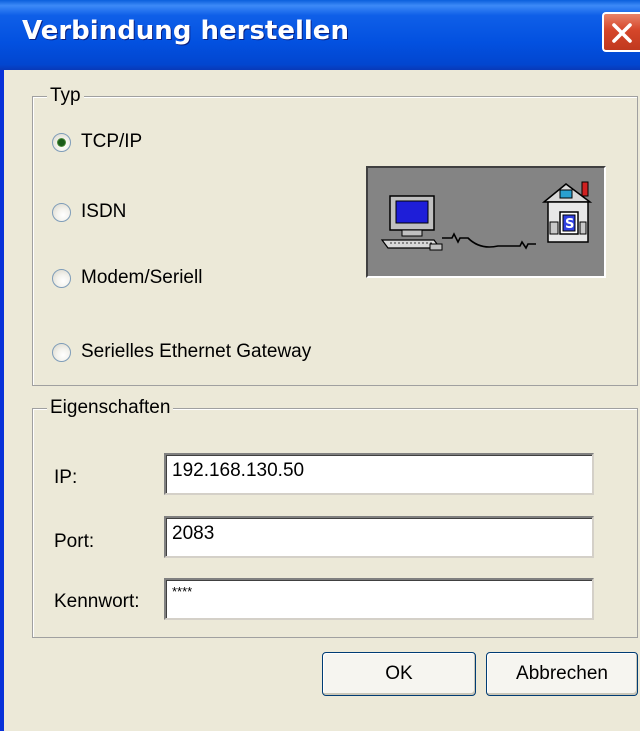 This screenshot has height=731, width=640. I want to click on svg-text: S, so click(569, 224).